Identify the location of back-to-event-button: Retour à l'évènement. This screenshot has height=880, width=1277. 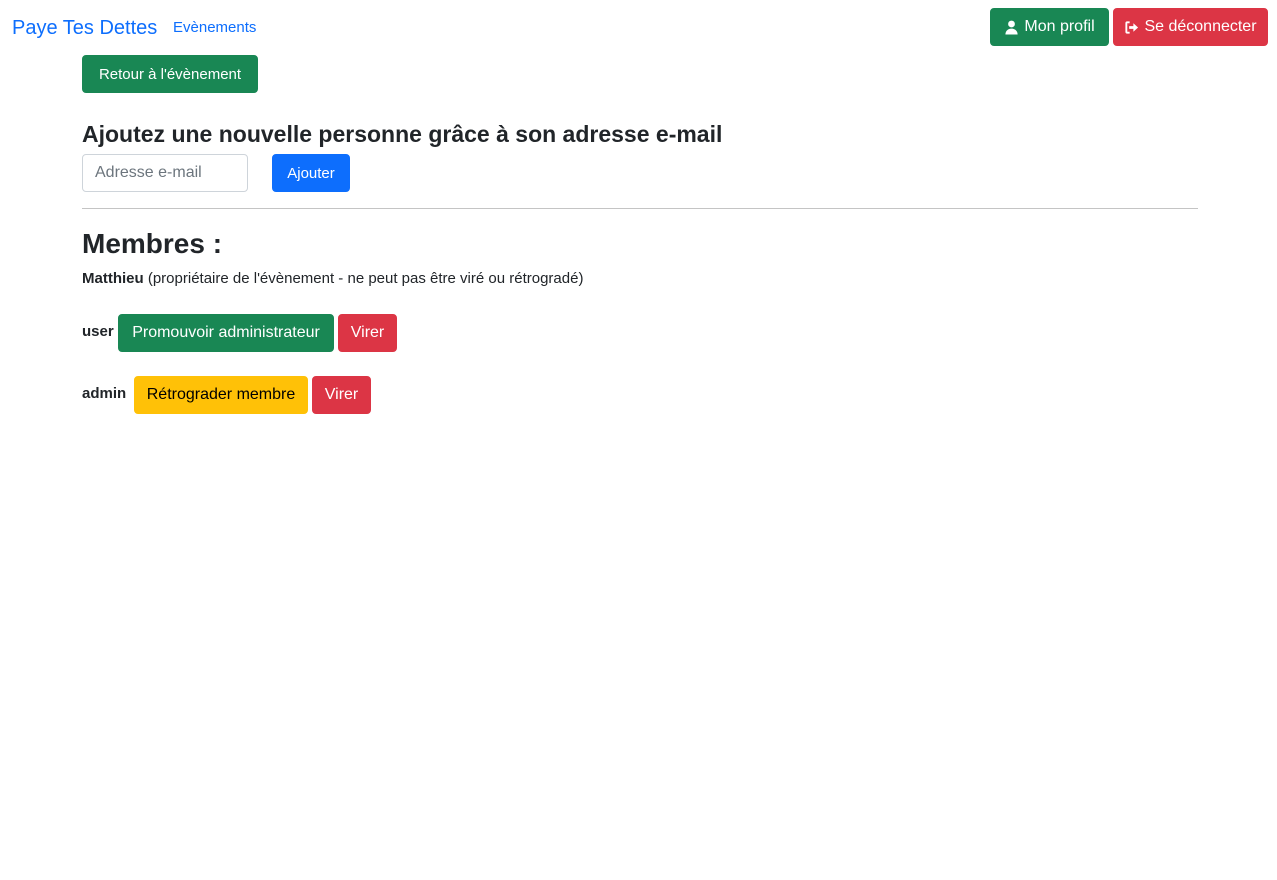
(170, 74).